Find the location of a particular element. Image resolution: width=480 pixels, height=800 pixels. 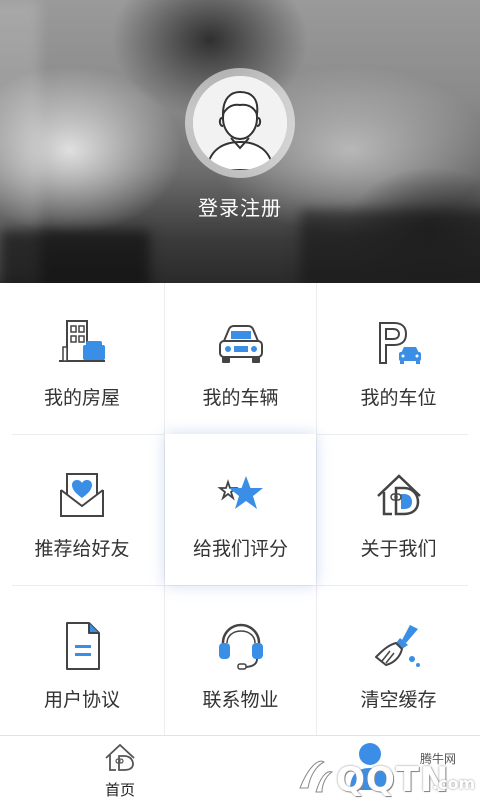

nav-home-label: 首页 is located at coordinates (119, 790).